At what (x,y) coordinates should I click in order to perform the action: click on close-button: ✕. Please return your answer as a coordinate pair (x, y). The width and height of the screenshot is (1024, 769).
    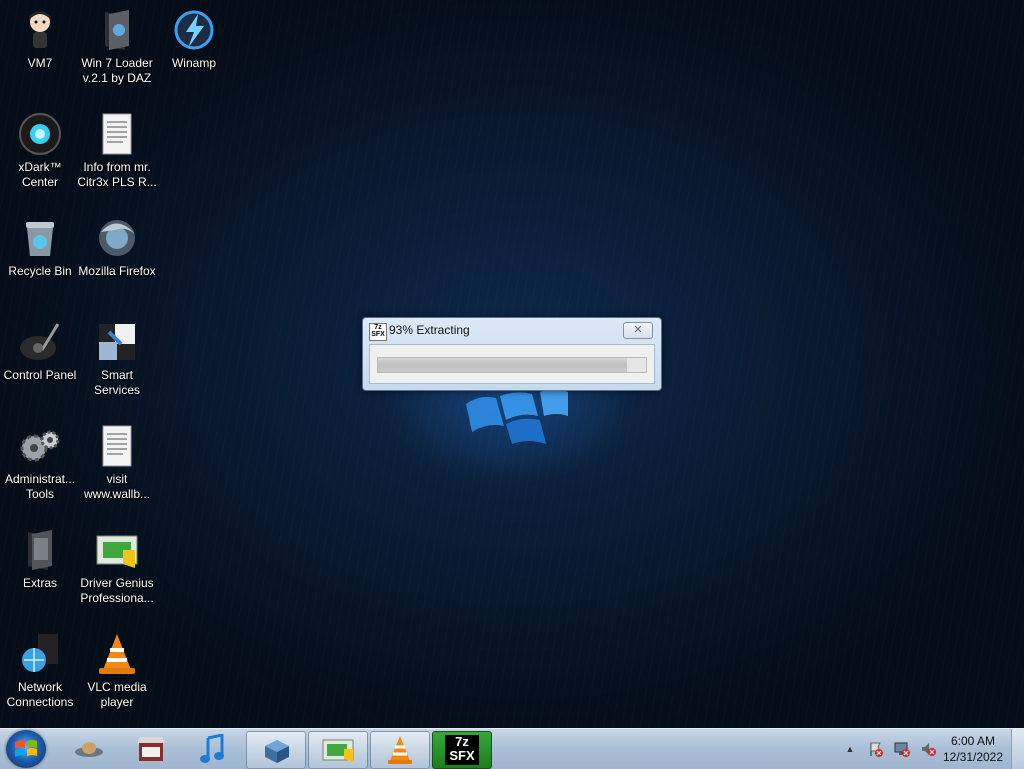
    Looking at the image, I should click on (638, 330).